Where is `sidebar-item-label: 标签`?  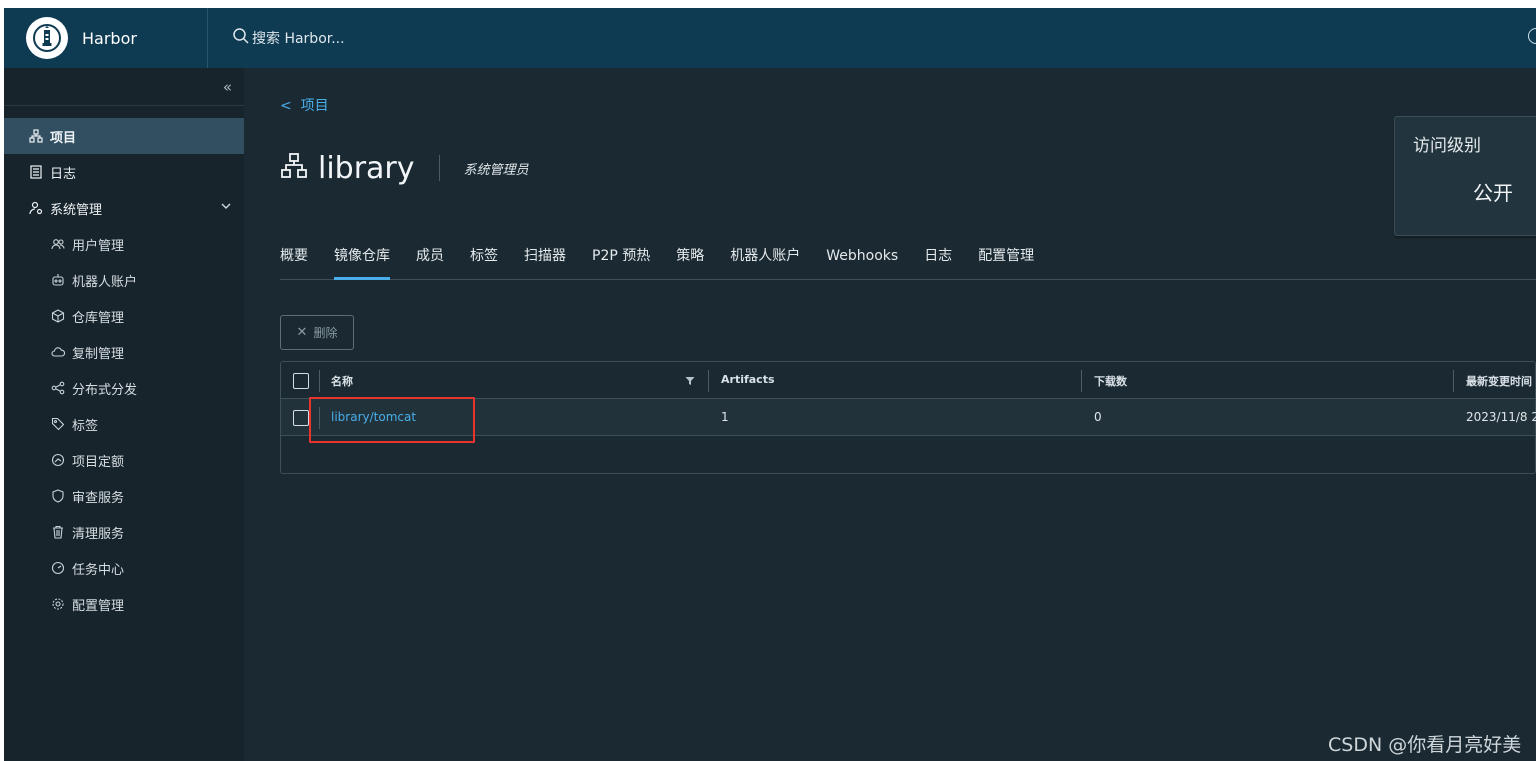 sidebar-item-label: 标签 is located at coordinates (85, 426).